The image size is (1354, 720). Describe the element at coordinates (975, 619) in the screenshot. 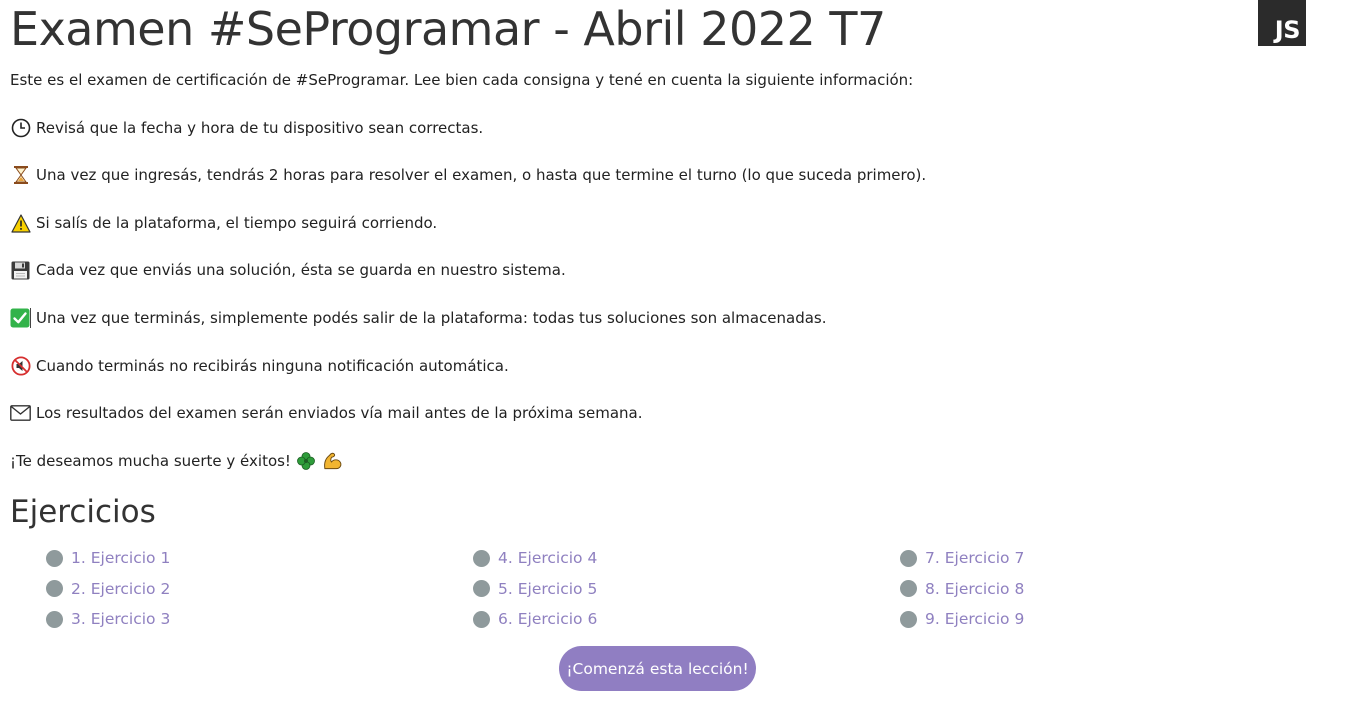

I see `exercise-label: 9. Ejercicio 9` at that location.